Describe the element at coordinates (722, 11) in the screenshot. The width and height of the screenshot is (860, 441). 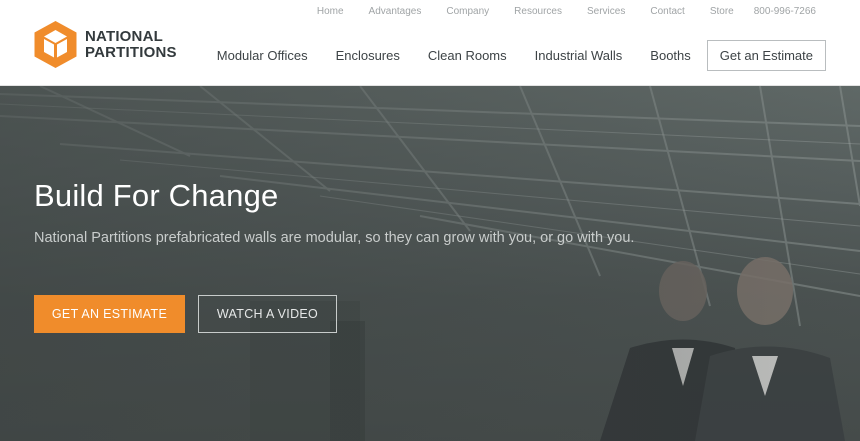
I see `util-link-store: Store` at that location.